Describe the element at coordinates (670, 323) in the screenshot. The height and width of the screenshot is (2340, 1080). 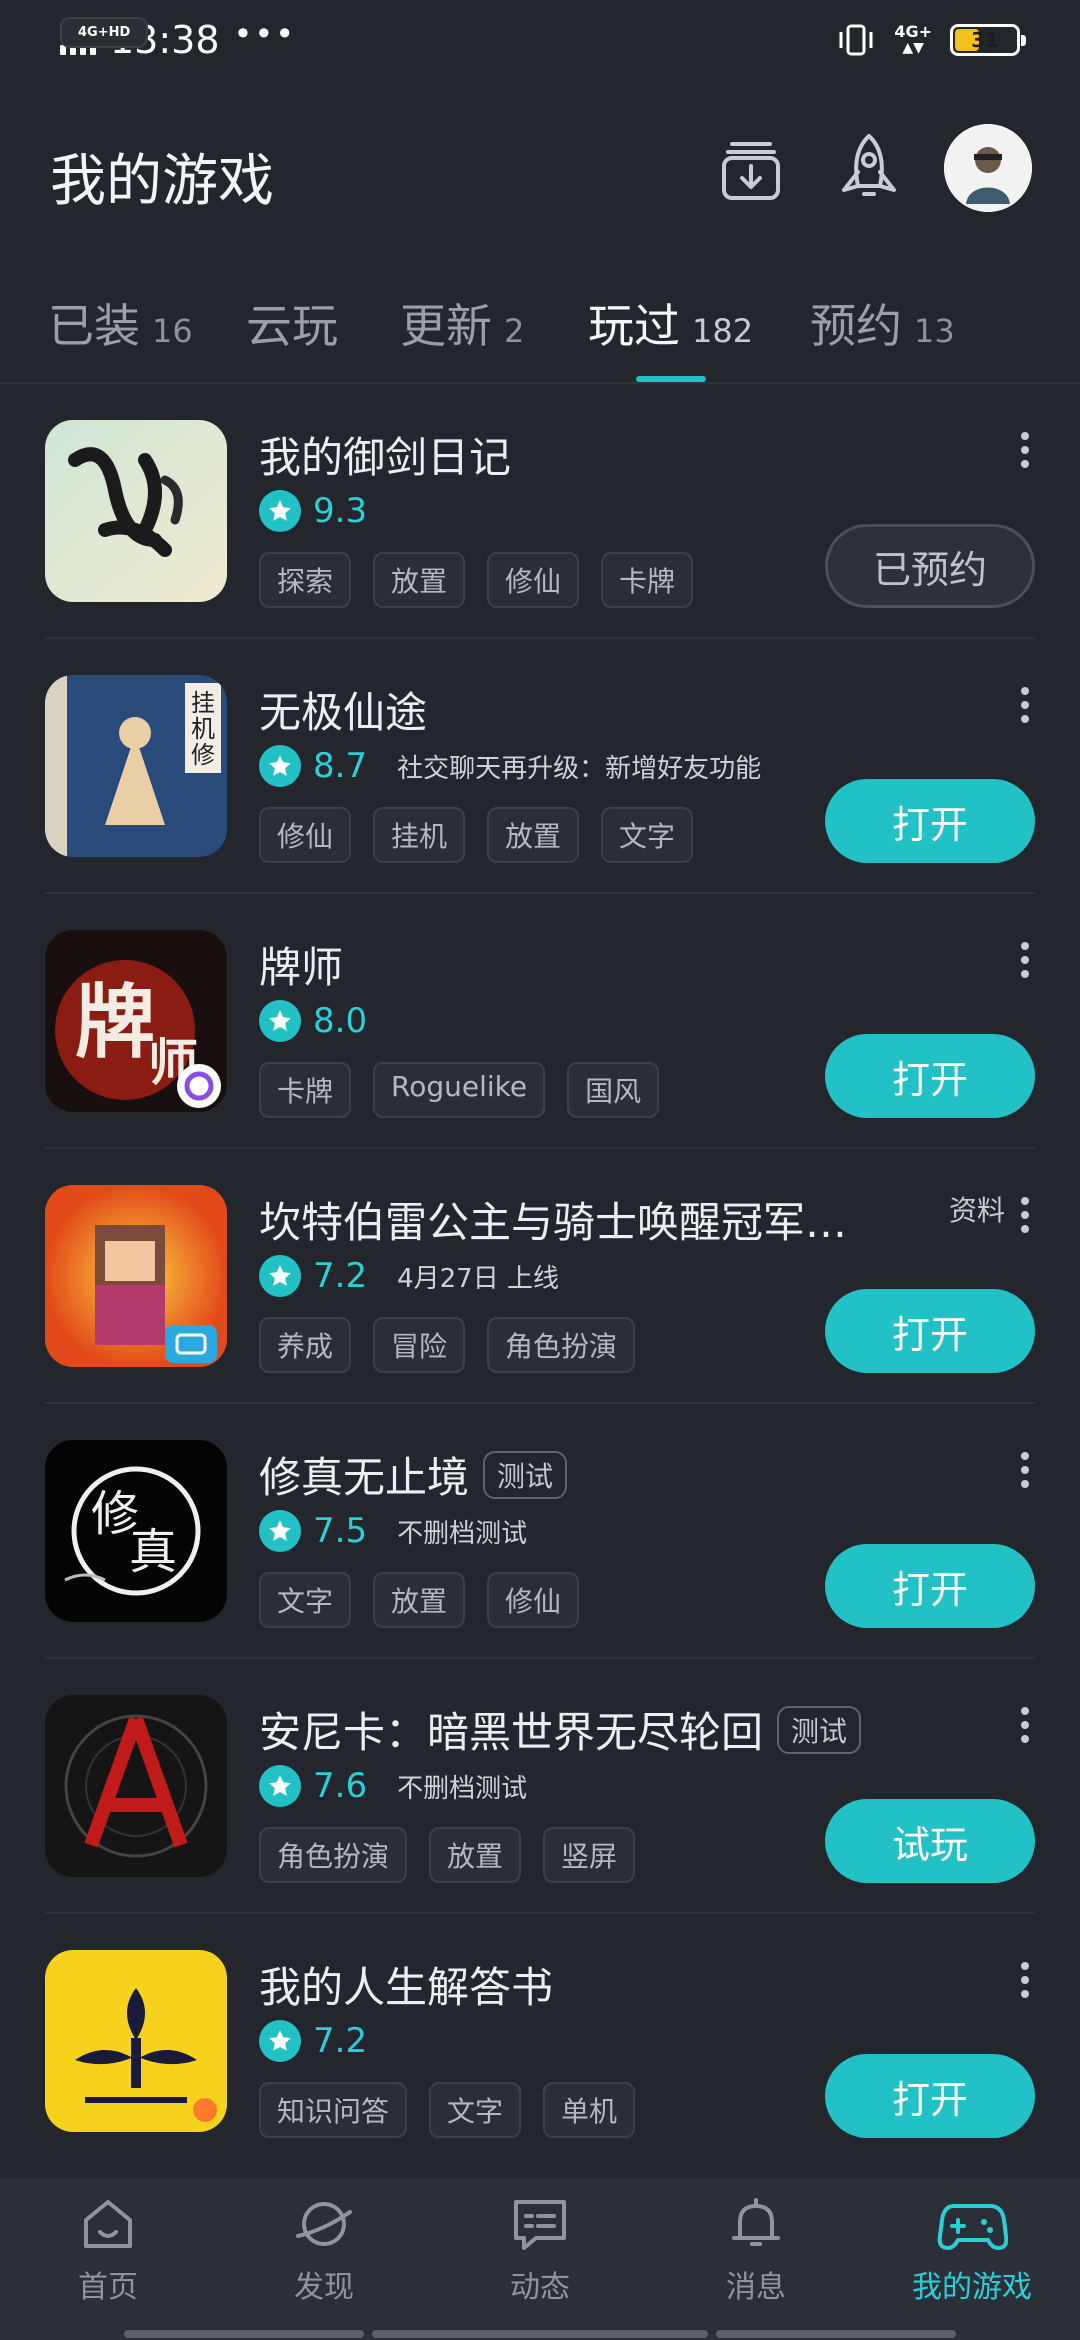
I see `tab-played: 玩过 182` at that location.